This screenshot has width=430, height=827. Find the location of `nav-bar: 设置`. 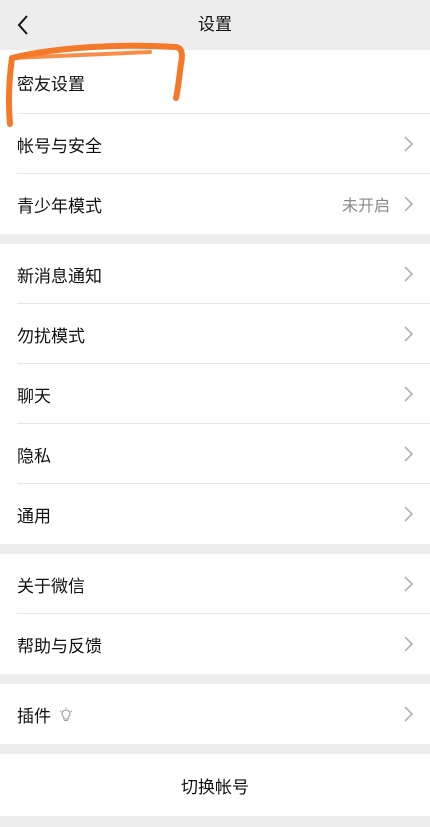

nav-bar: 设置 is located at coordinates (215, 25).